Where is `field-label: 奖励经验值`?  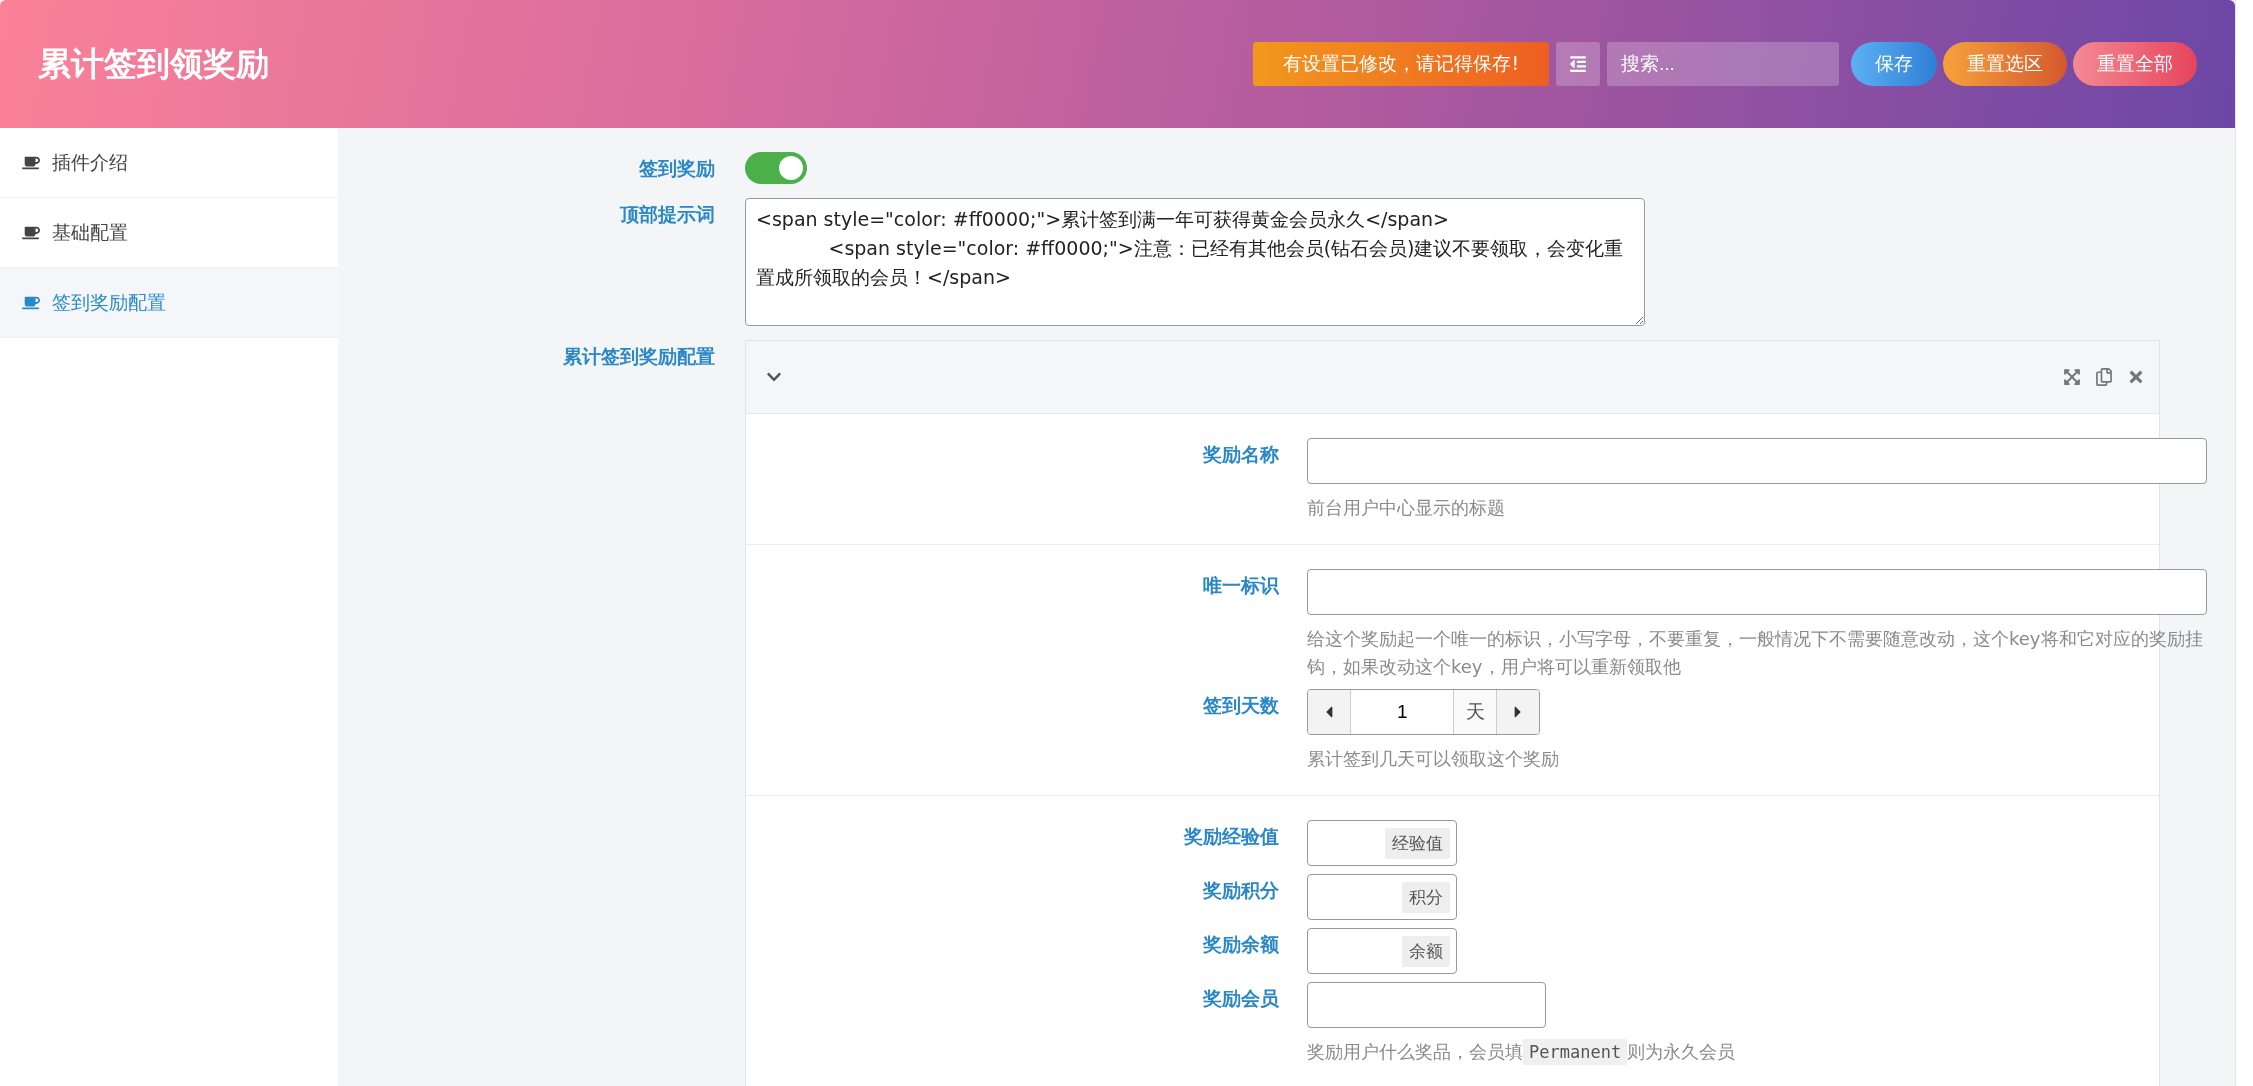
field-label: 奖励经验值 is located at coordinates (1231, 836).